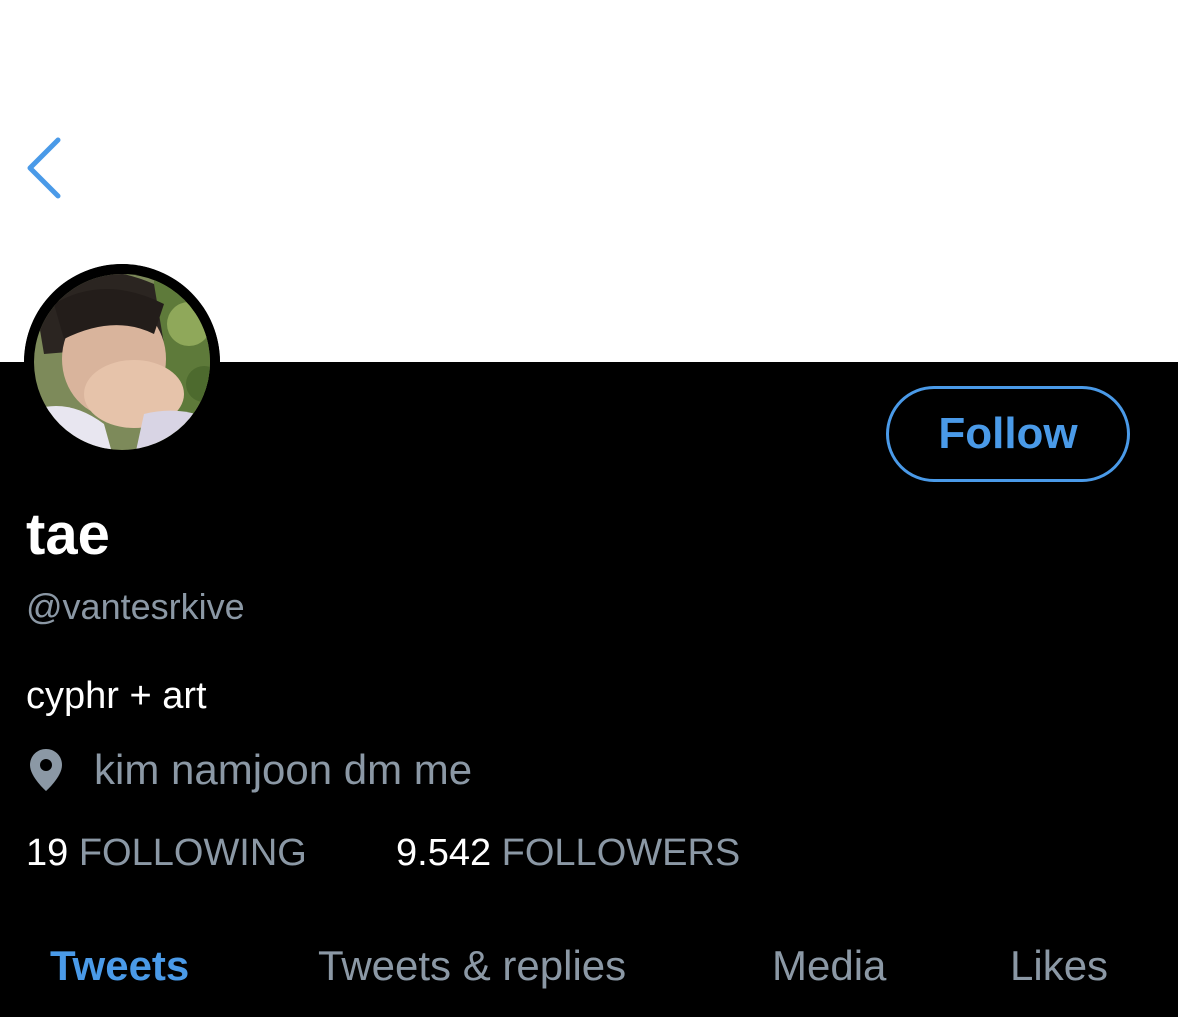  What do you see at coordinates (68, 534) in the screenshot?
I see `display-name: tae` at bounding box center [68, 534].